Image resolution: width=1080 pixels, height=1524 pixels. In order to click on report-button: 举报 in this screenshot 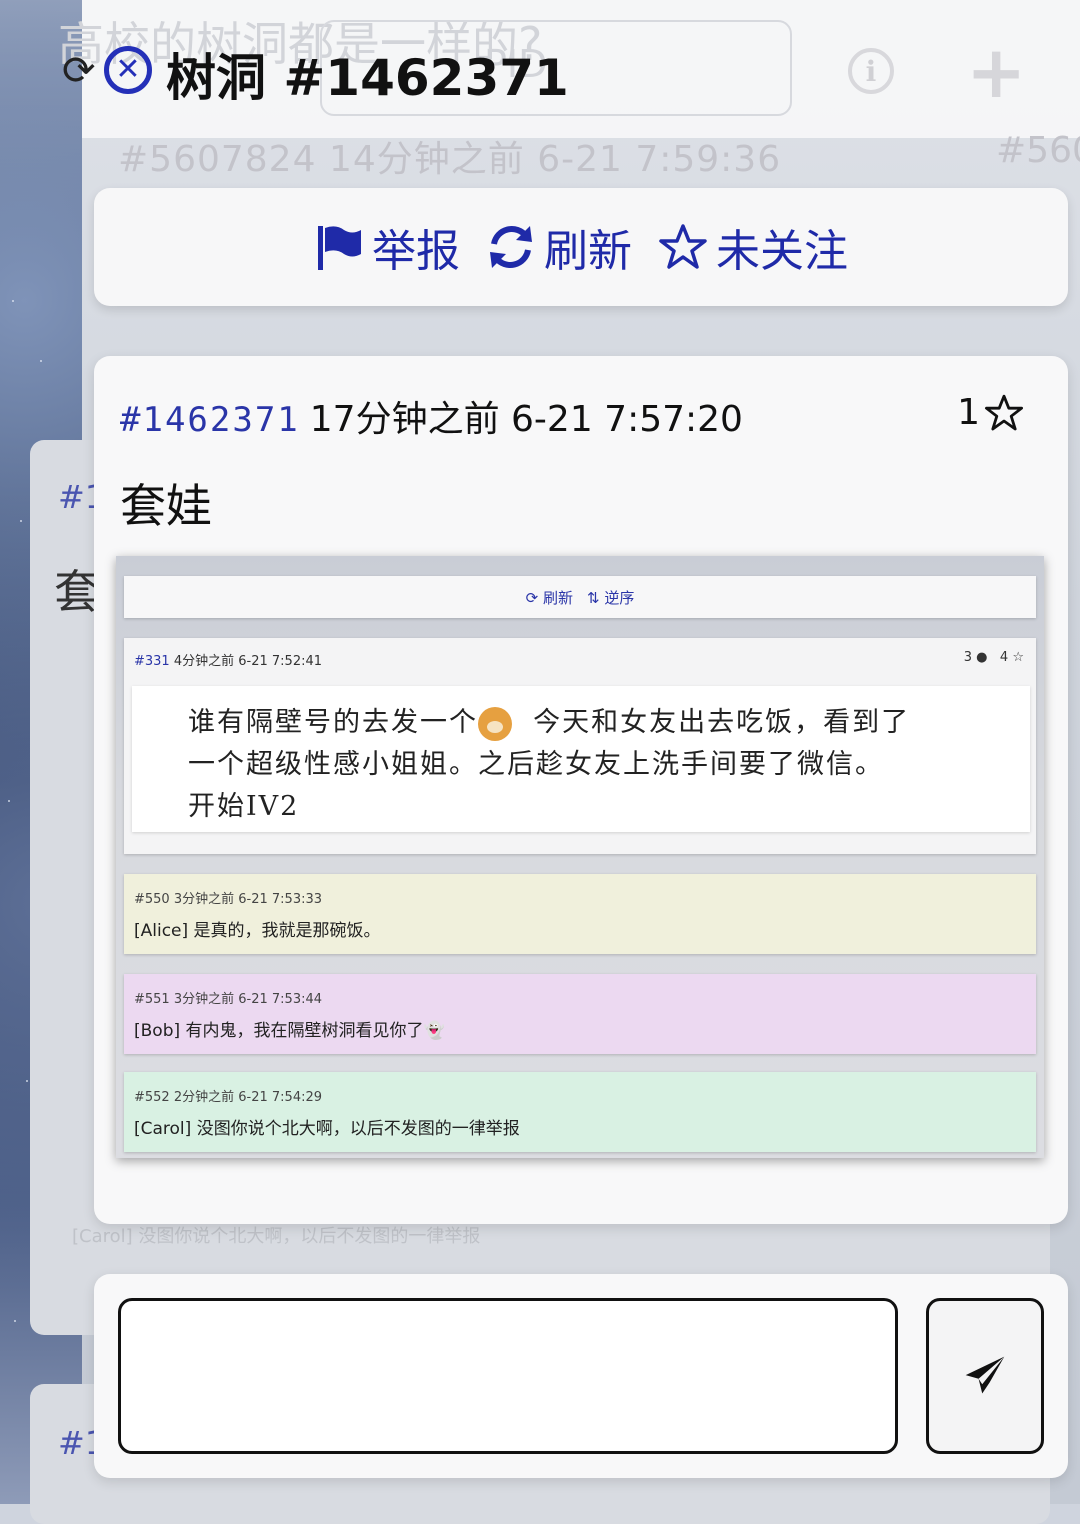, I will do `click(387, 247)`.